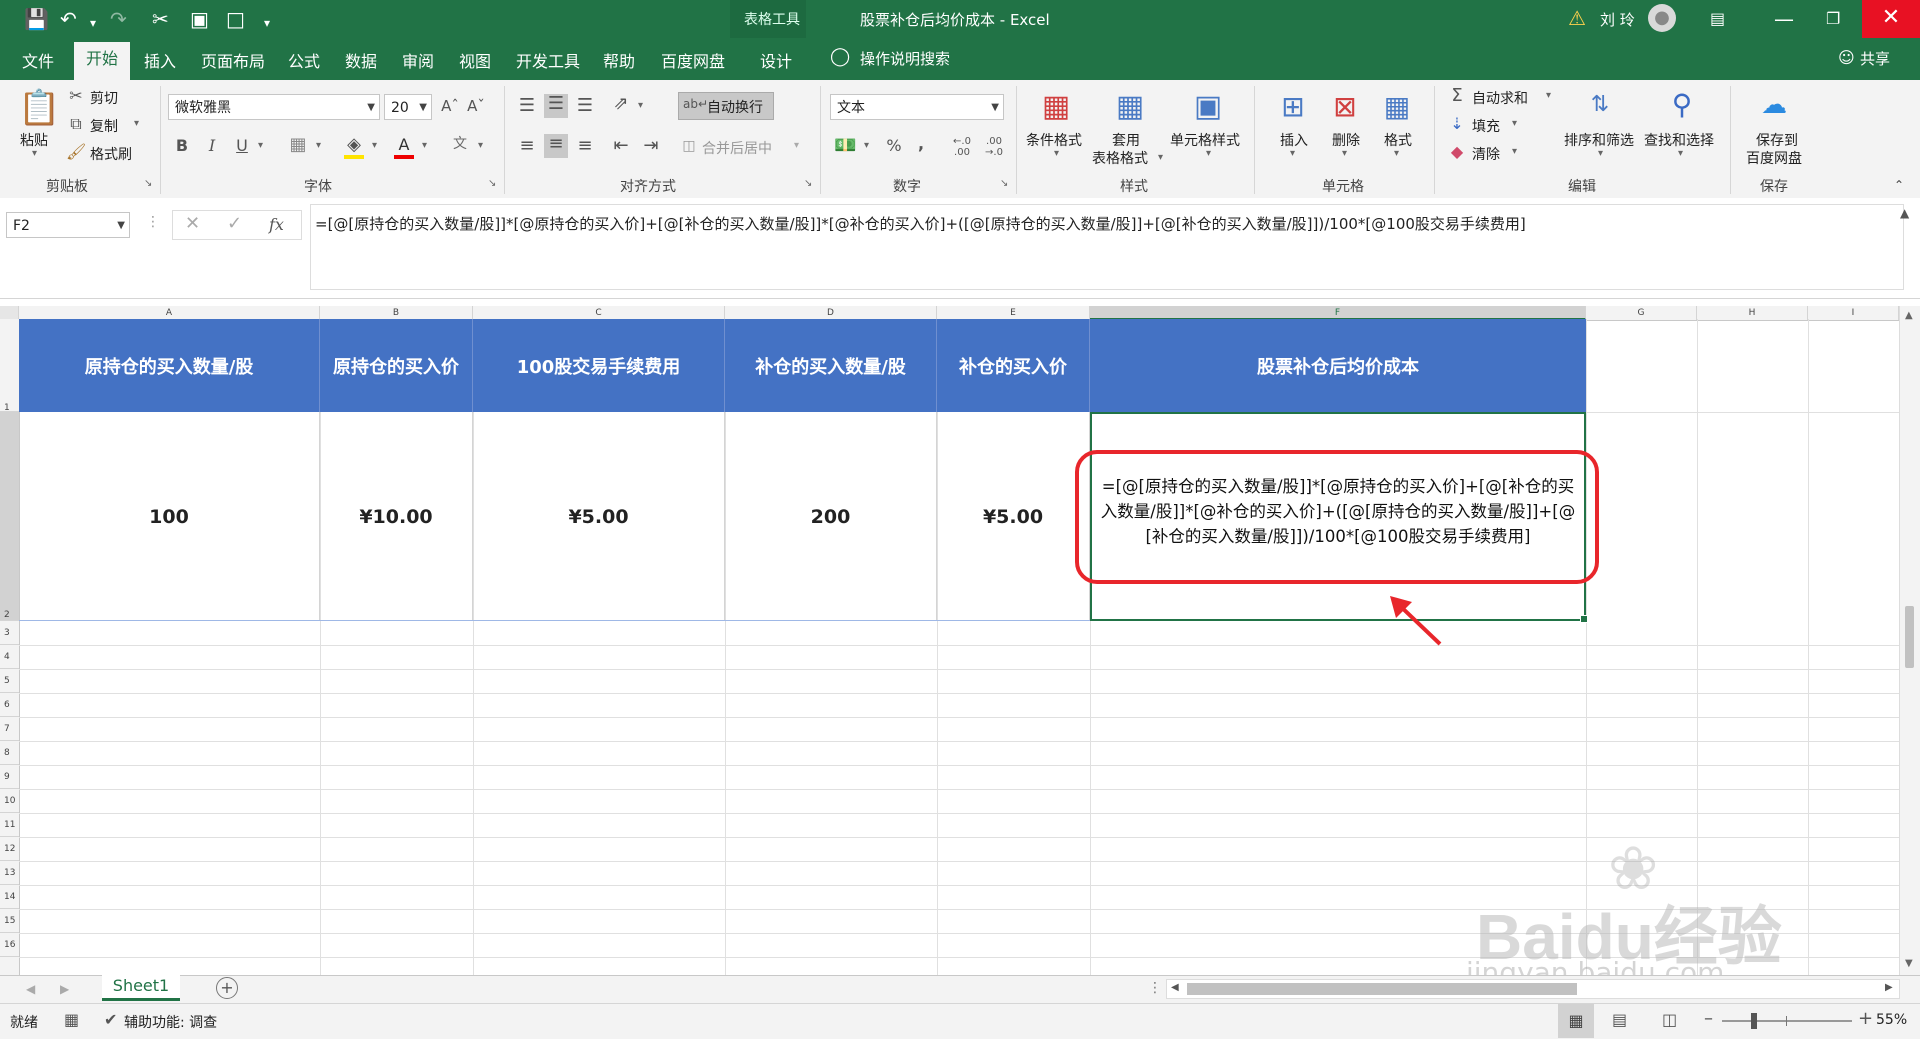 Image resolution: width=1920 pixels, height=1039 pixels. Describe the element at coordinates (1787, 1021) in the screenshot. I see `zoom-slider` at that location.